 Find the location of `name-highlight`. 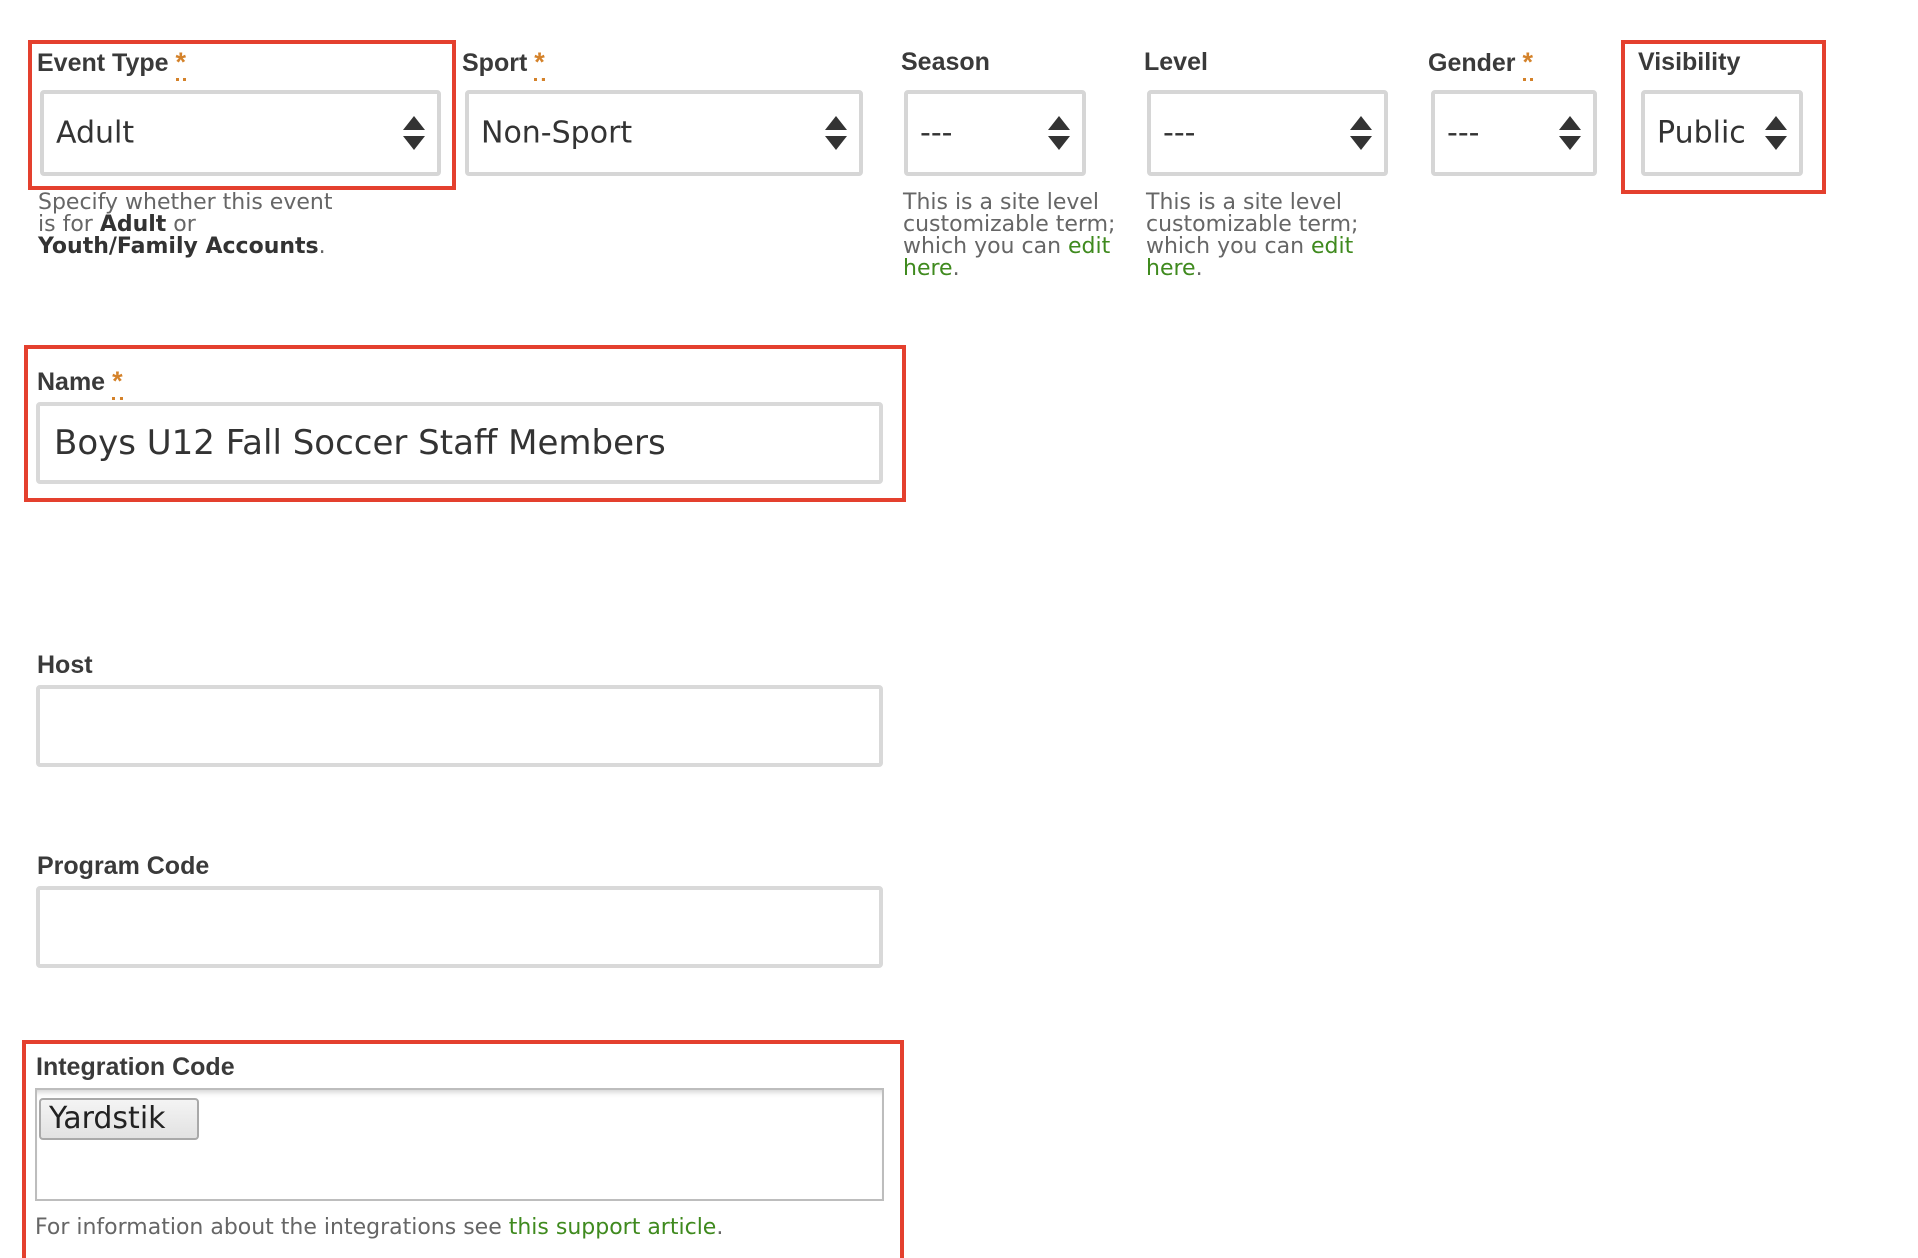

name-highlight is located at coordinates (465, 423).